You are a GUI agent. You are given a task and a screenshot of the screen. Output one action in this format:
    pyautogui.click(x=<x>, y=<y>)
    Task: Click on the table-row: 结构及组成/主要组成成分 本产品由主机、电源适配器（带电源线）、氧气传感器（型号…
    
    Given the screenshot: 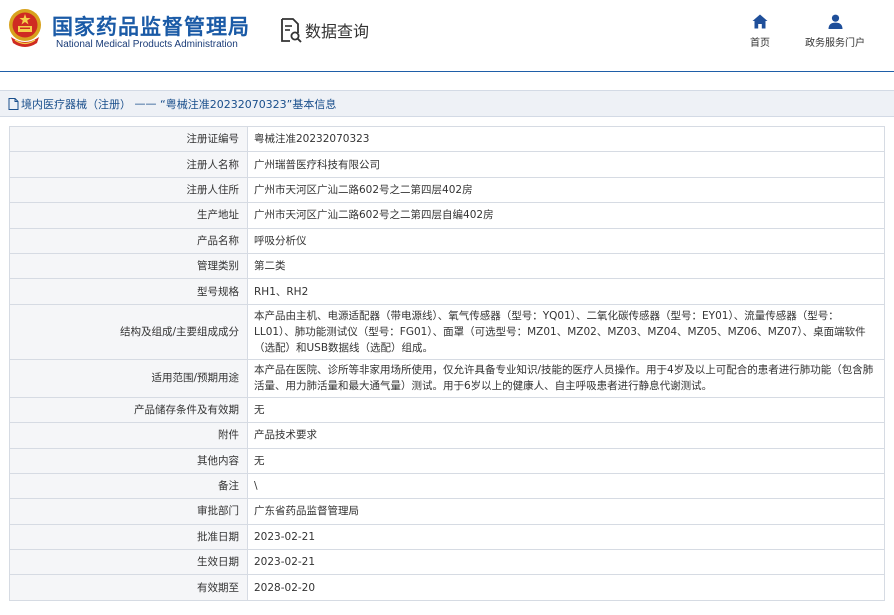 What is the action you would take?
    pyautogui.click(x=447, y=331)
    